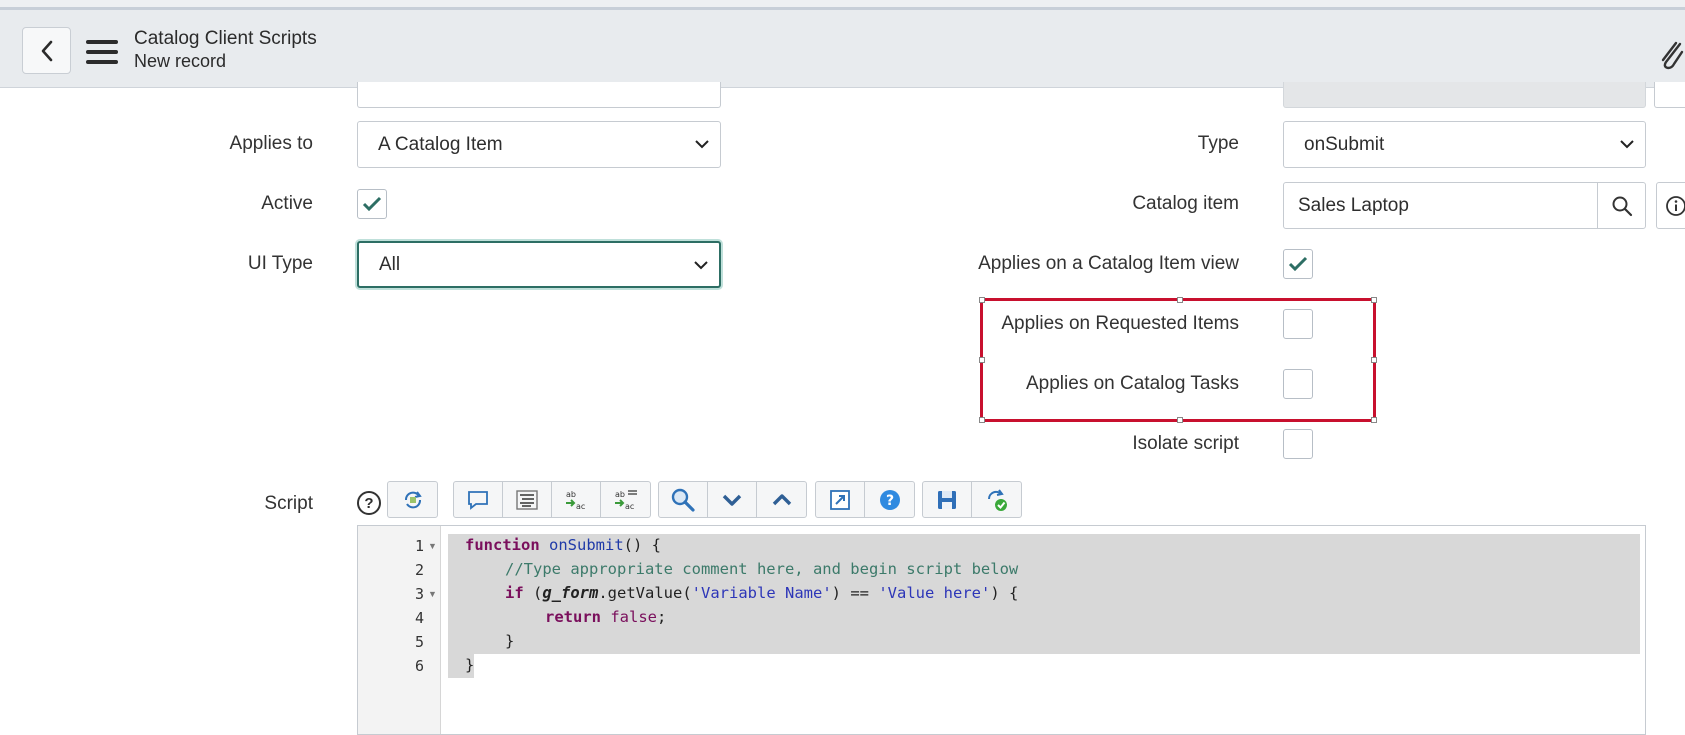 This screenshot has height=735, width=1685. What do you see at coordinates (842, 5) in the screenshot?
I see `browser-top-strip` at bounding box center [842, 5].